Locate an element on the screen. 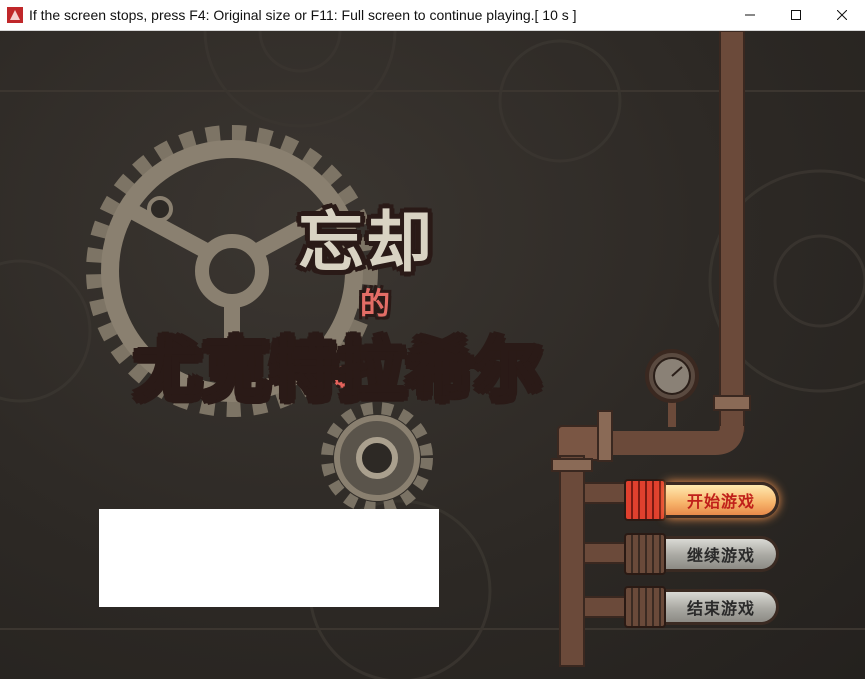  white-blank-panel is located at coordinates (269, 558).